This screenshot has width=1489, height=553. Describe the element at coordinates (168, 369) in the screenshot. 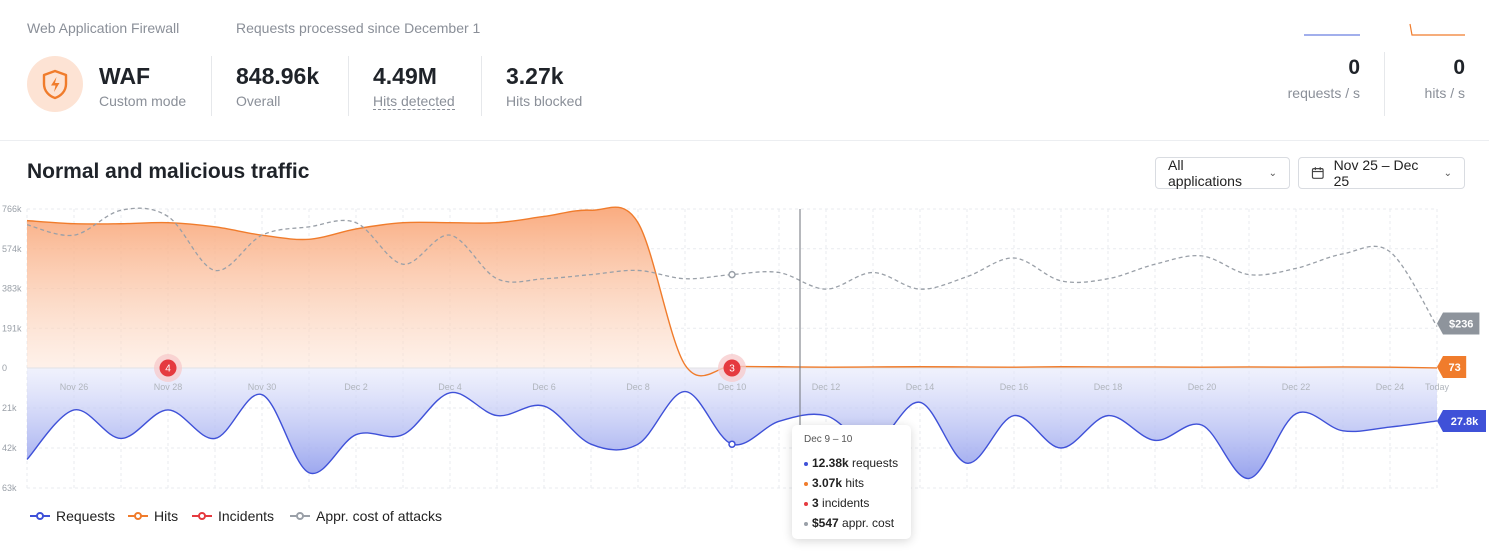

I see `incident-count: 4` at that location.